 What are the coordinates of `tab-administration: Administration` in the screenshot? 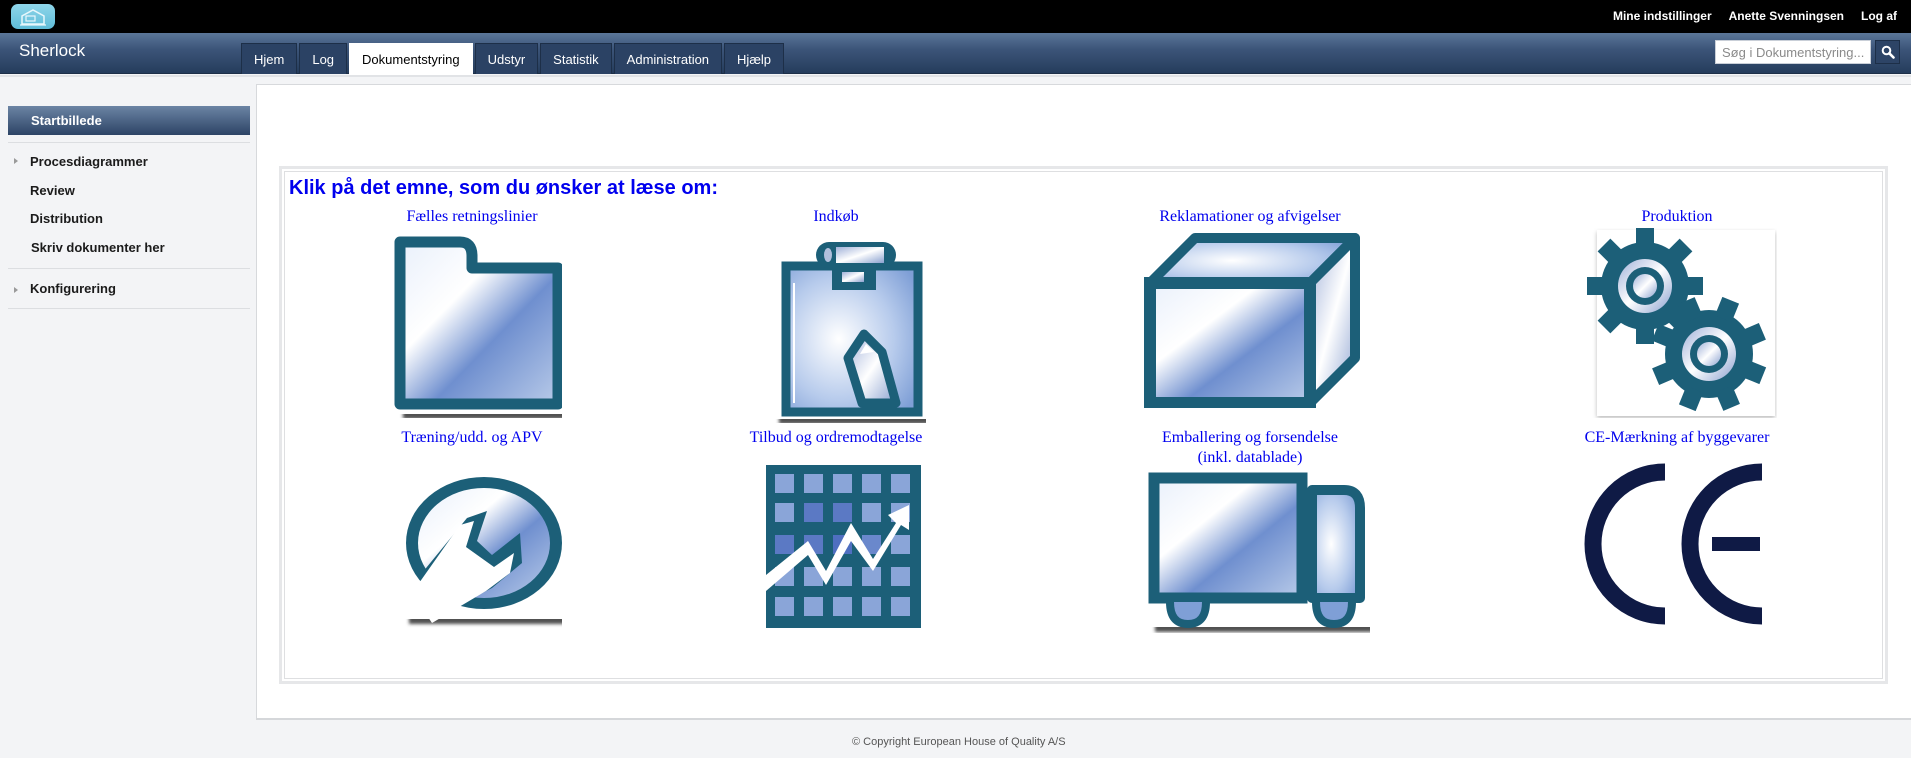 It's located at (668, 58).